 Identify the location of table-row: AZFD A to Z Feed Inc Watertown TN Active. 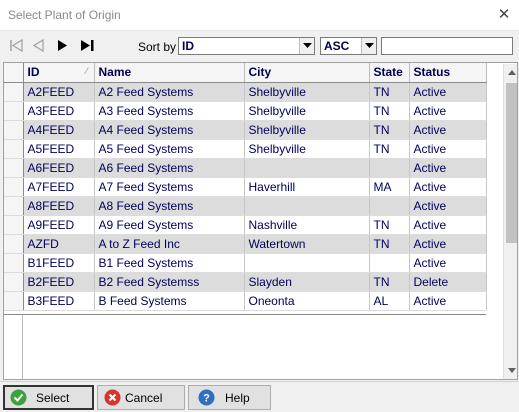
(245, 244).